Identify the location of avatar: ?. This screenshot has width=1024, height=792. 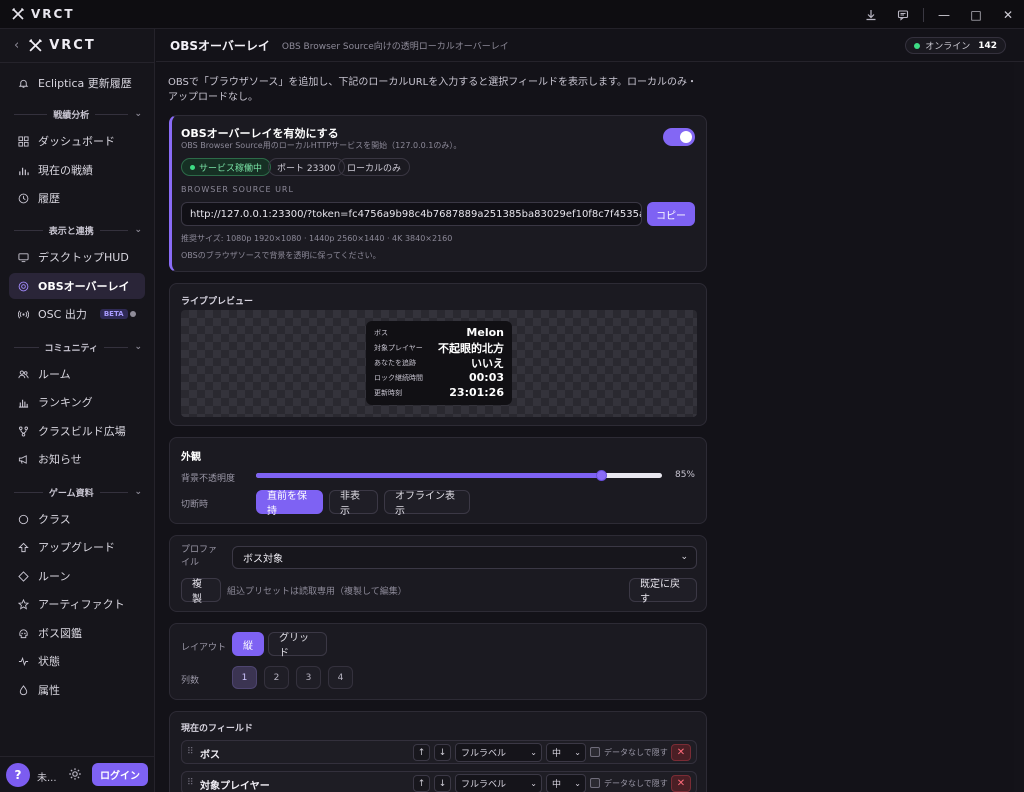
(18, 775).